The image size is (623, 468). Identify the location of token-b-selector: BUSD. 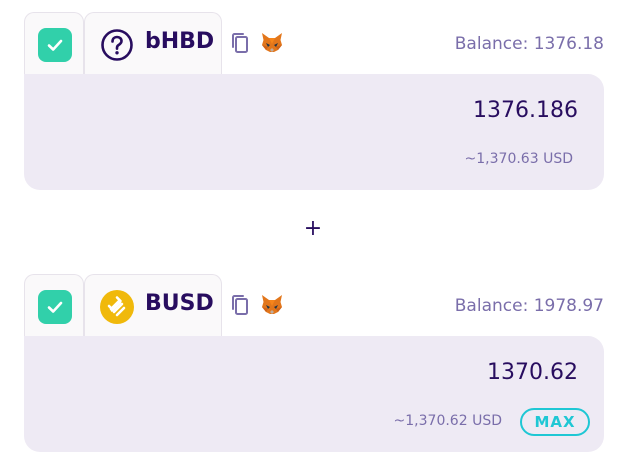
(153, 305).